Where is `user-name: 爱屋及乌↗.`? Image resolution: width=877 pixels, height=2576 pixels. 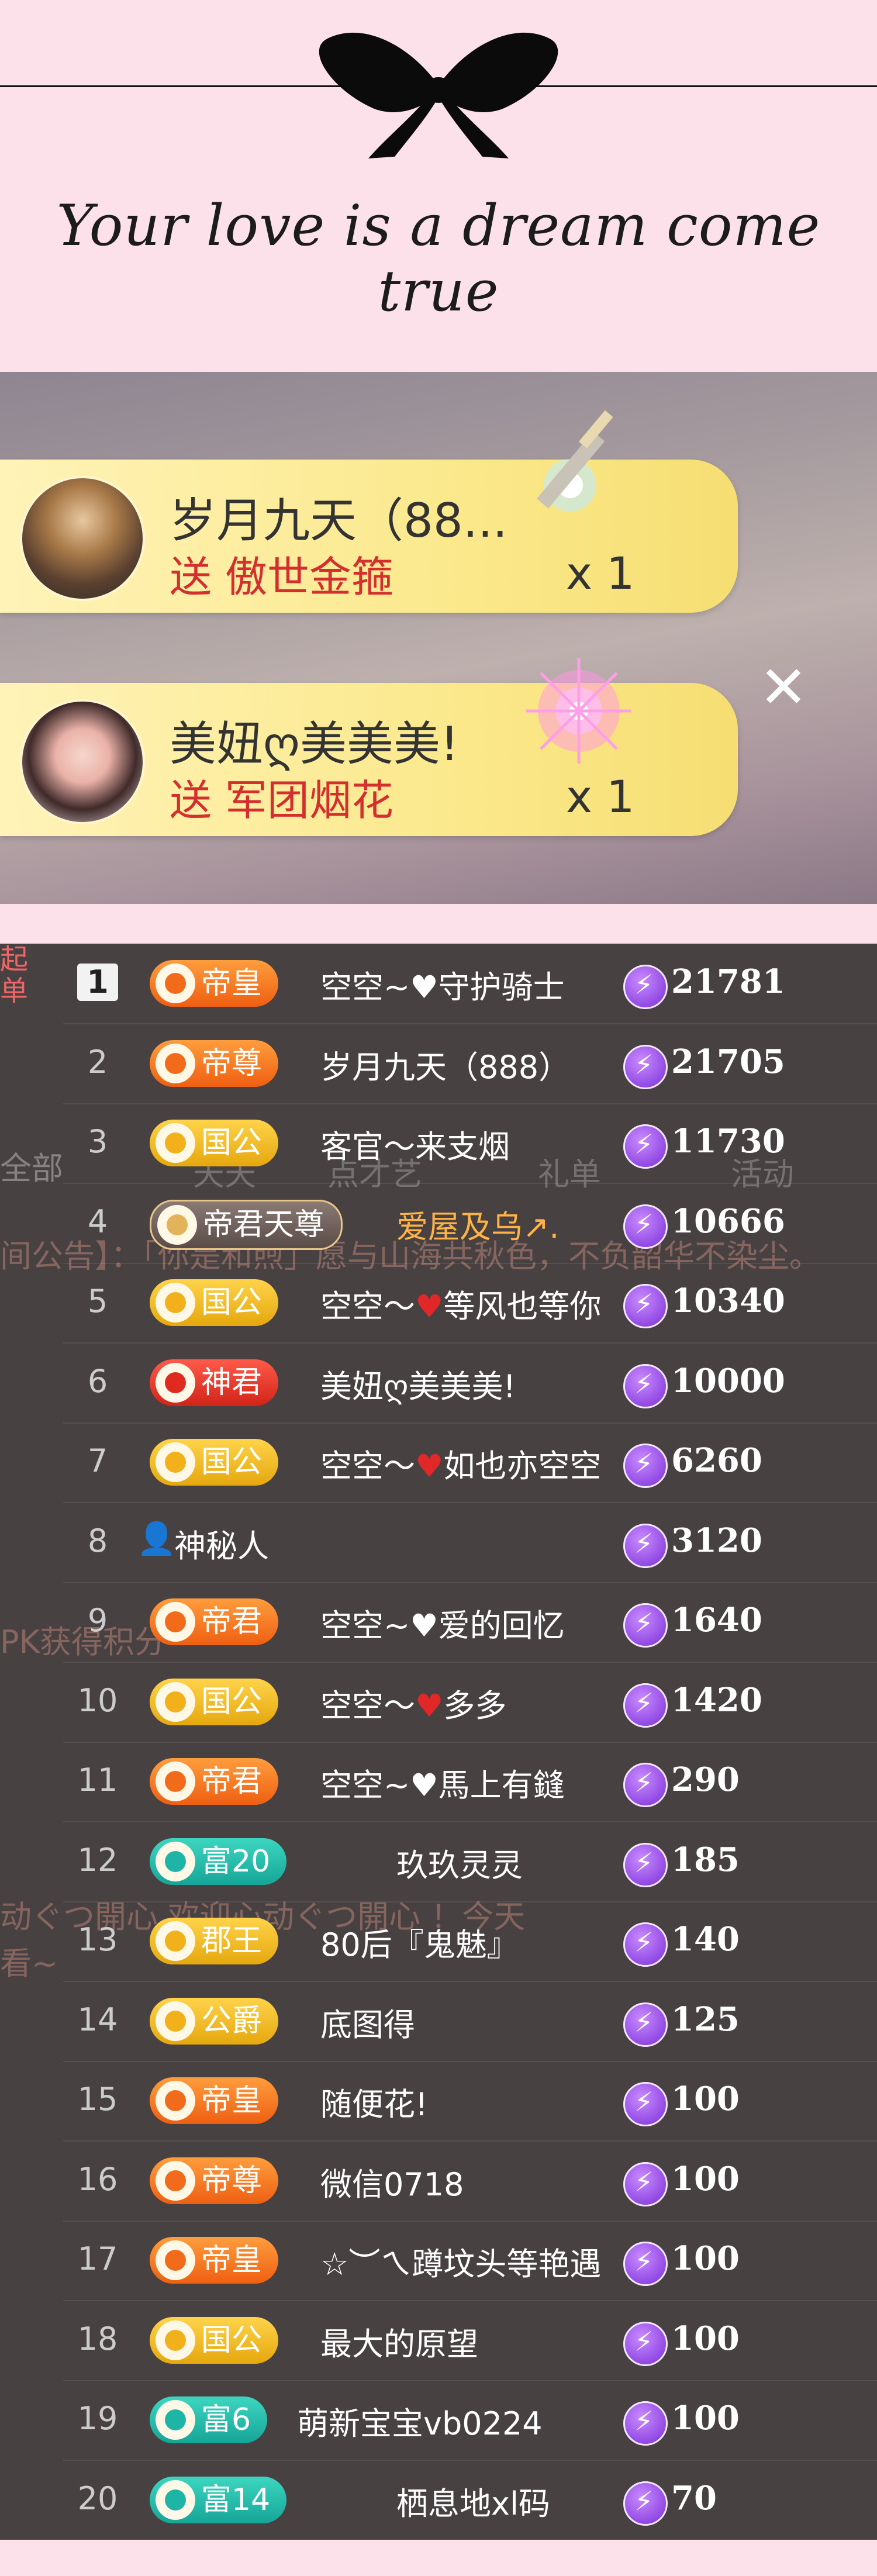
user-name: 爱屋及乌↗. is located at coordinates (477, 1224).